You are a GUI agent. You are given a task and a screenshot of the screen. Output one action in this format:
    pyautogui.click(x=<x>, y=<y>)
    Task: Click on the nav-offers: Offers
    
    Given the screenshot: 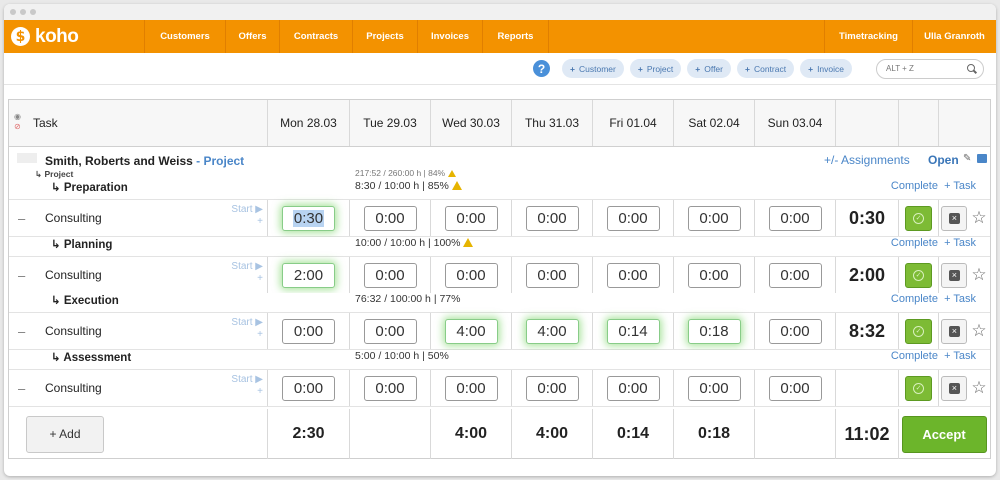 What is the action you would take?
    pyautogui.click(x=253, y=36)
    